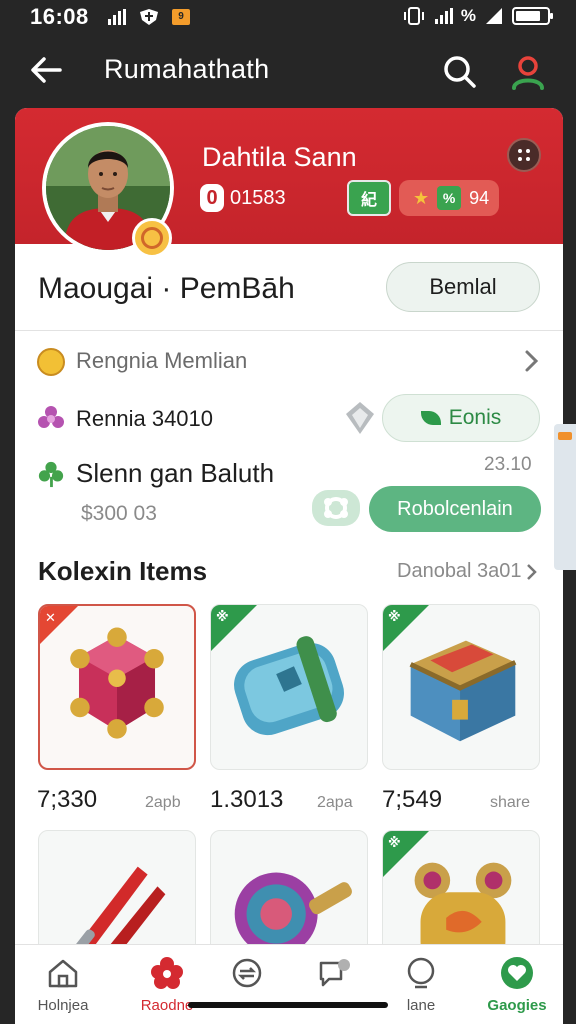  What do you see at coordinates (63, 973) in the screenshot?
I see `home-icon` at bounding box center [63, 973].